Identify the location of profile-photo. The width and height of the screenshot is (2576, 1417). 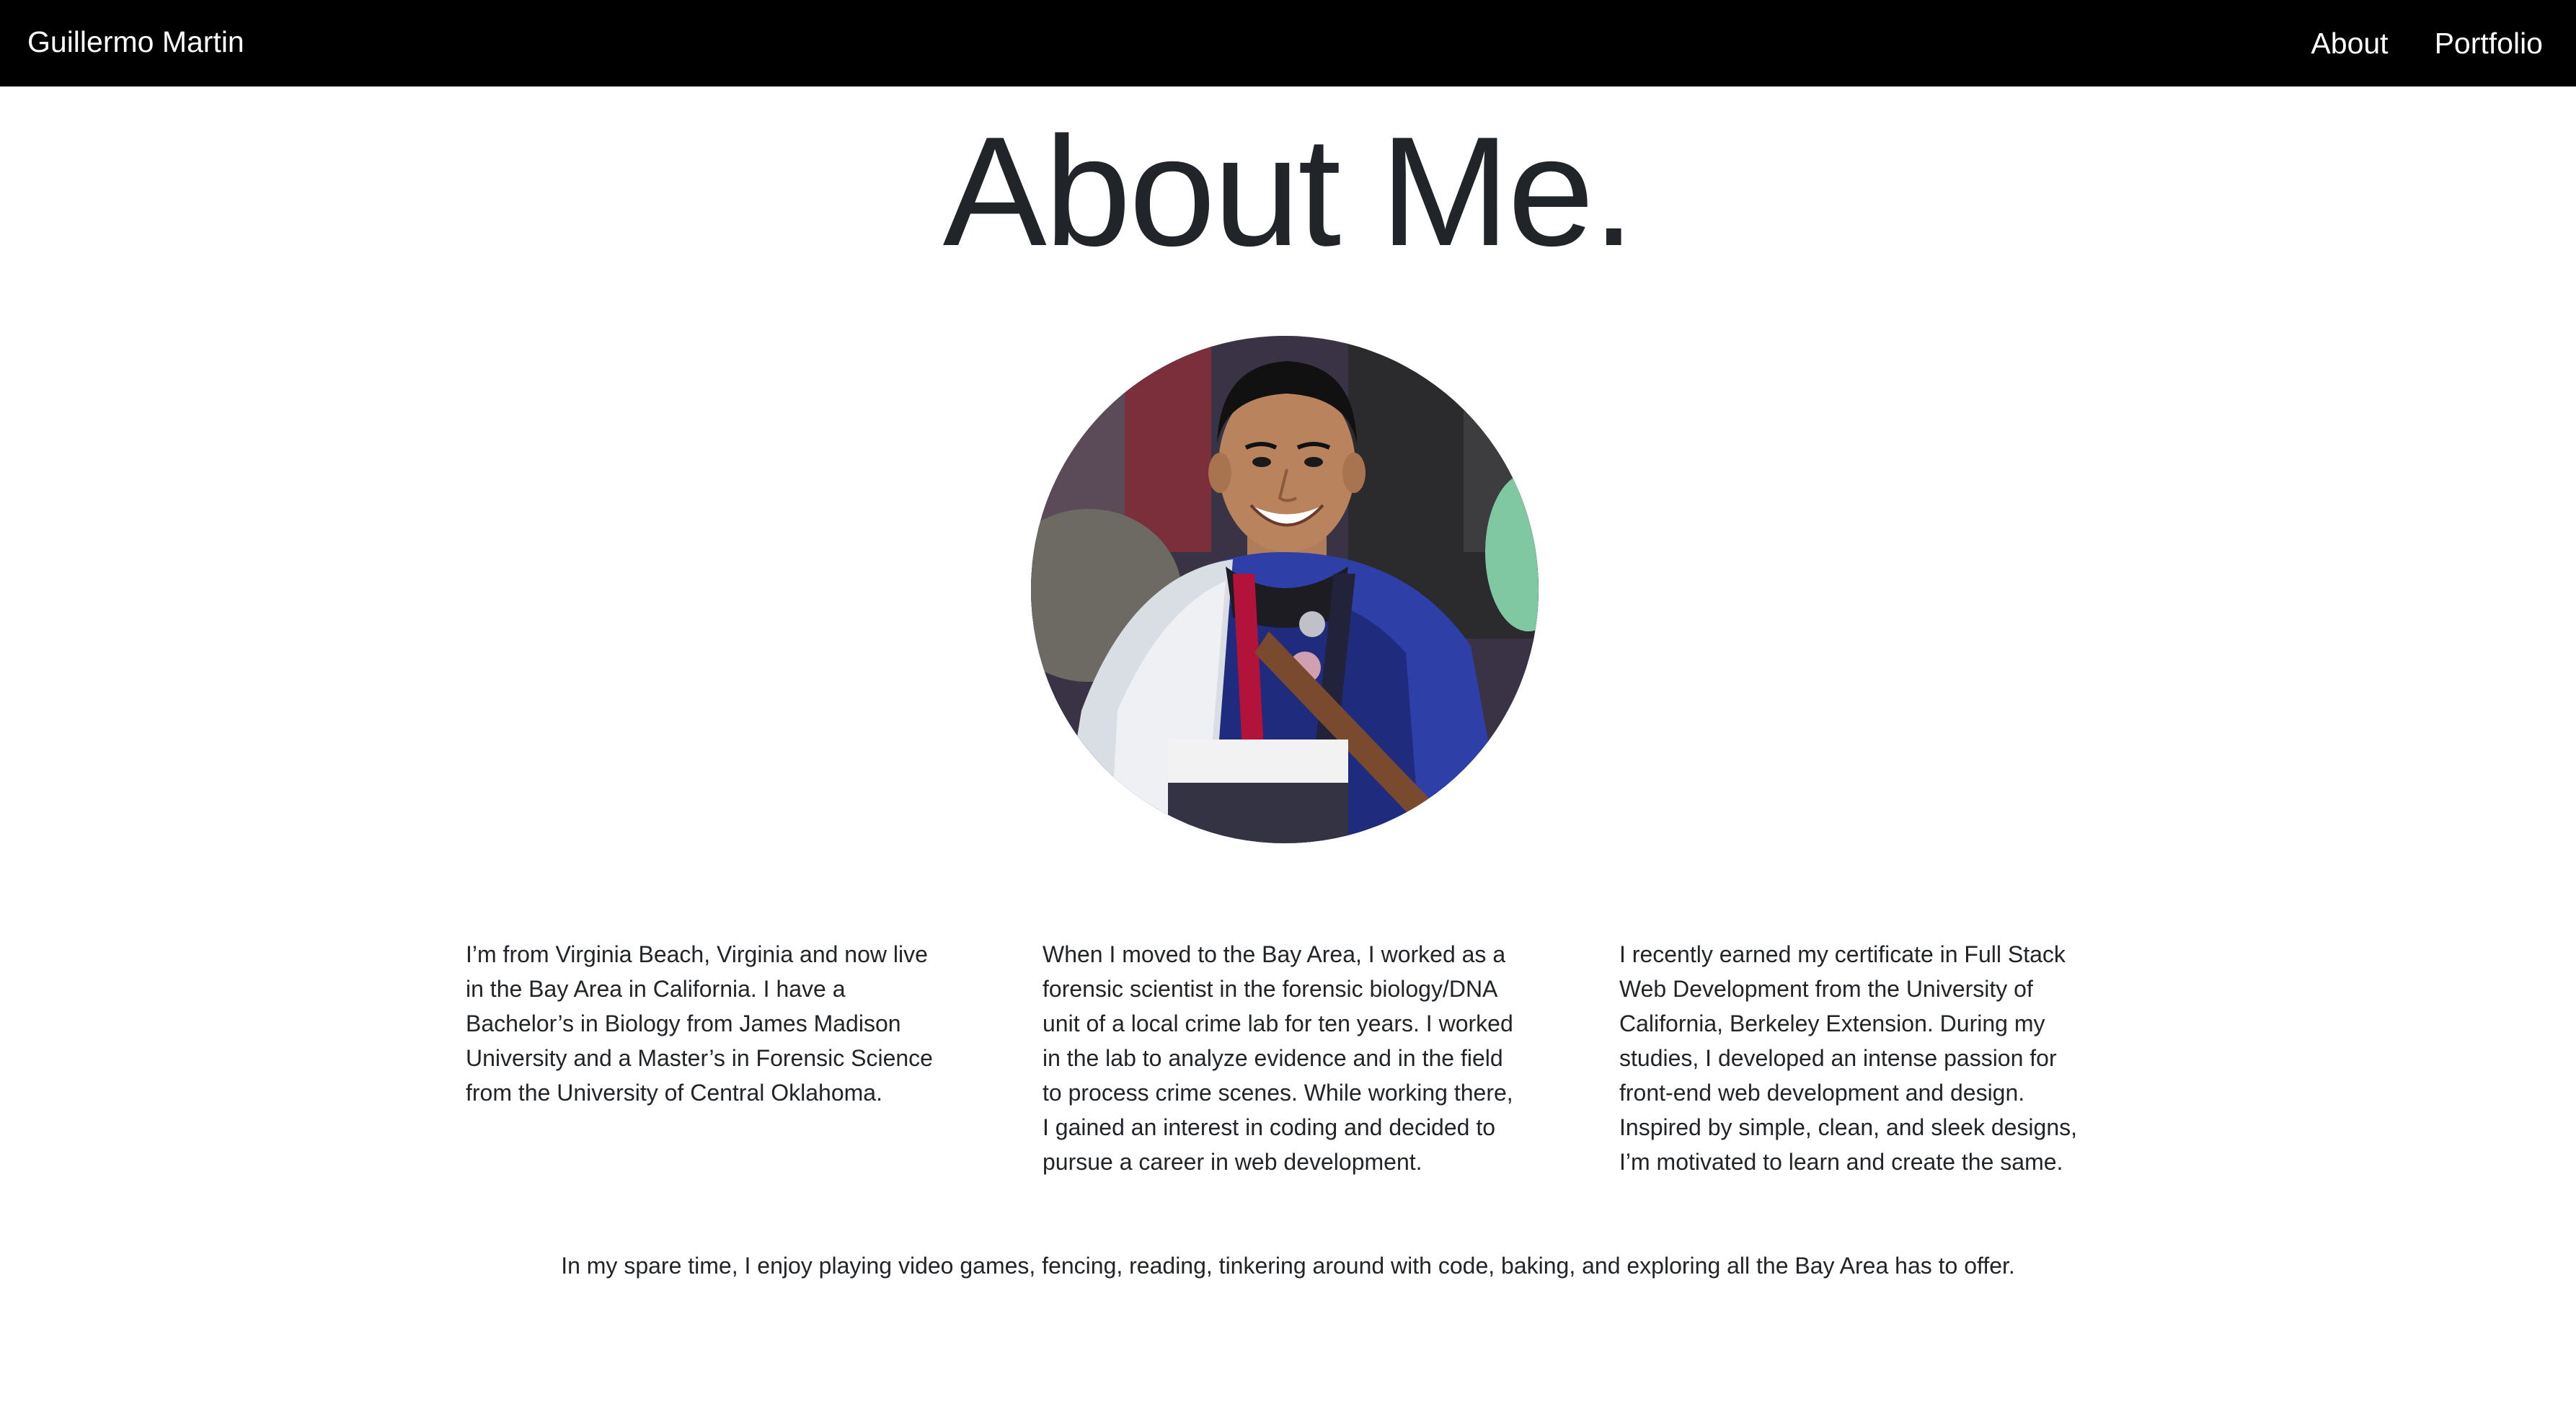
(1285, 589).